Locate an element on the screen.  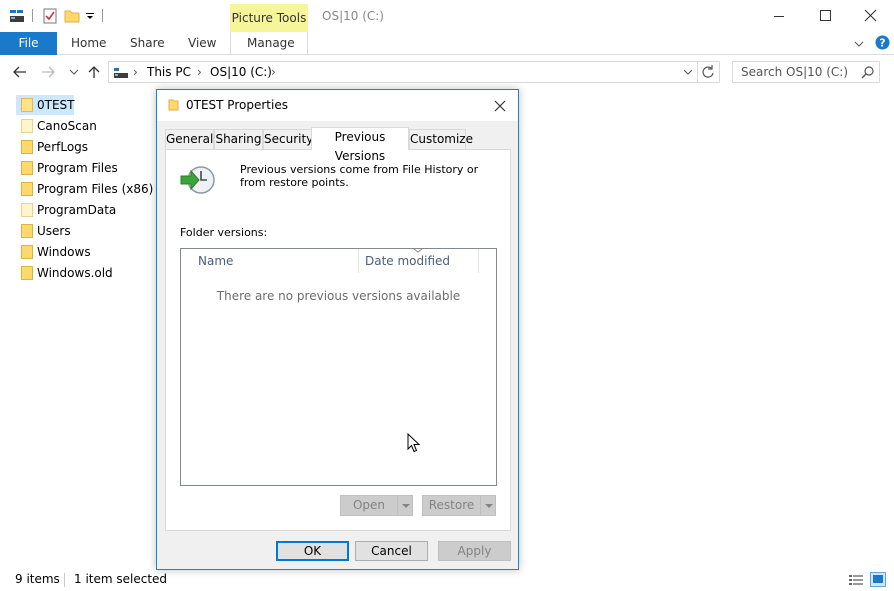
ok-button: OK is located at coordinates (312, 551).